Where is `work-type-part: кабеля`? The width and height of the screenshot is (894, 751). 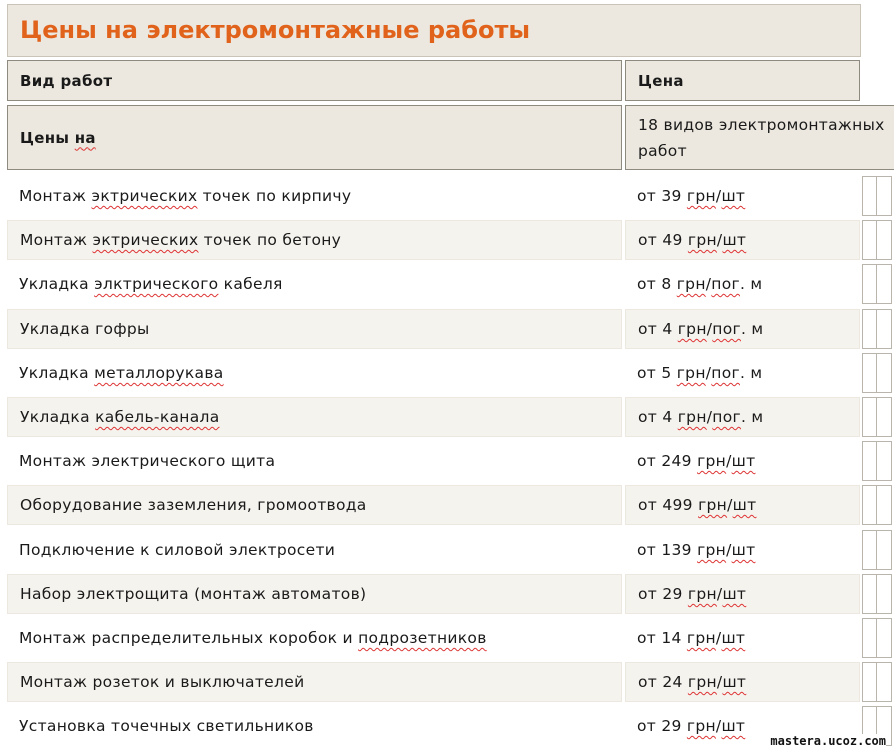 work-type-part: кабеля is located at coordinates (250, 284).